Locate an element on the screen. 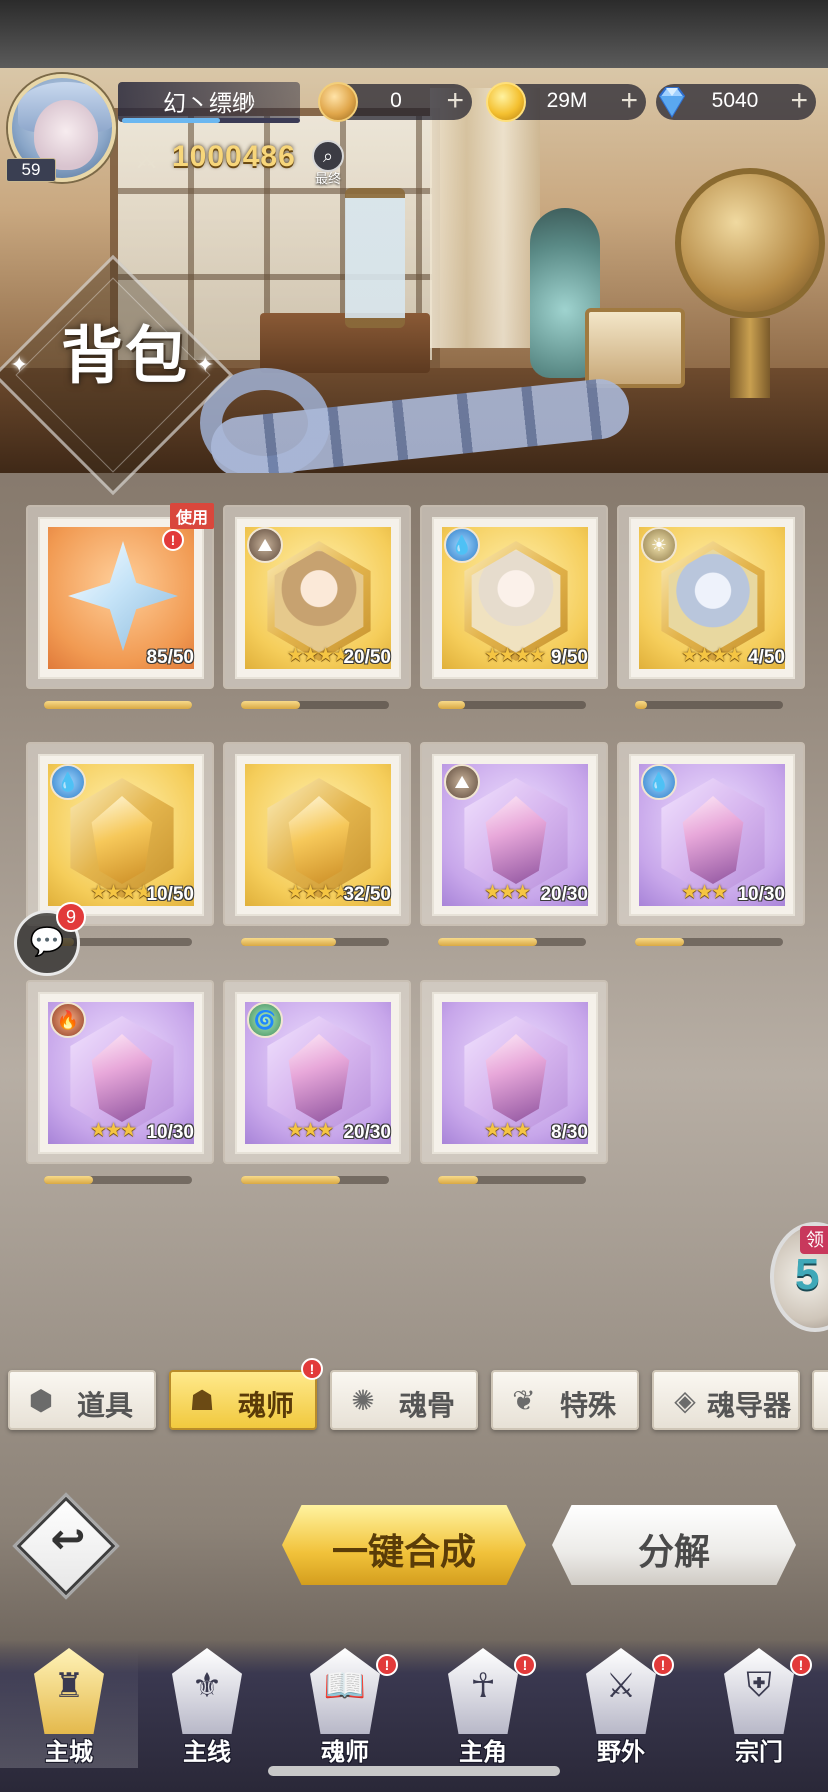 This screenshot has width=828, height=1792. item-slot: ⛰ ★★★★ 20/50 is located at coordinates (317, 597).